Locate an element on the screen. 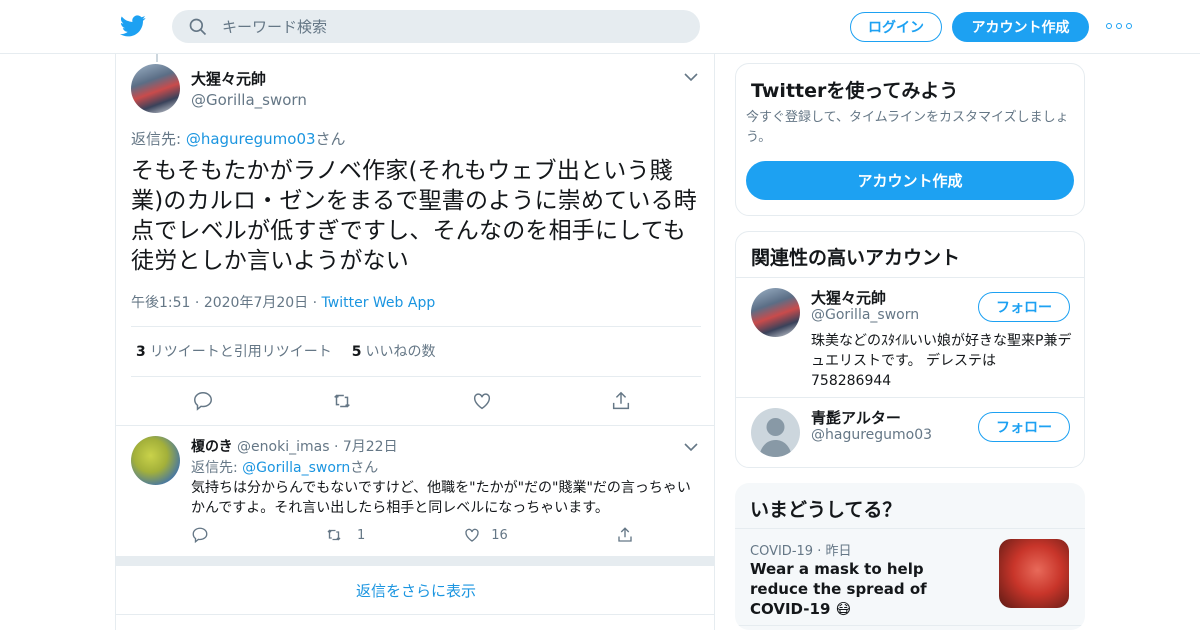 This screenshot has height=630, width=1200. twitter-bird-icon is located at coordinates (133, 26).